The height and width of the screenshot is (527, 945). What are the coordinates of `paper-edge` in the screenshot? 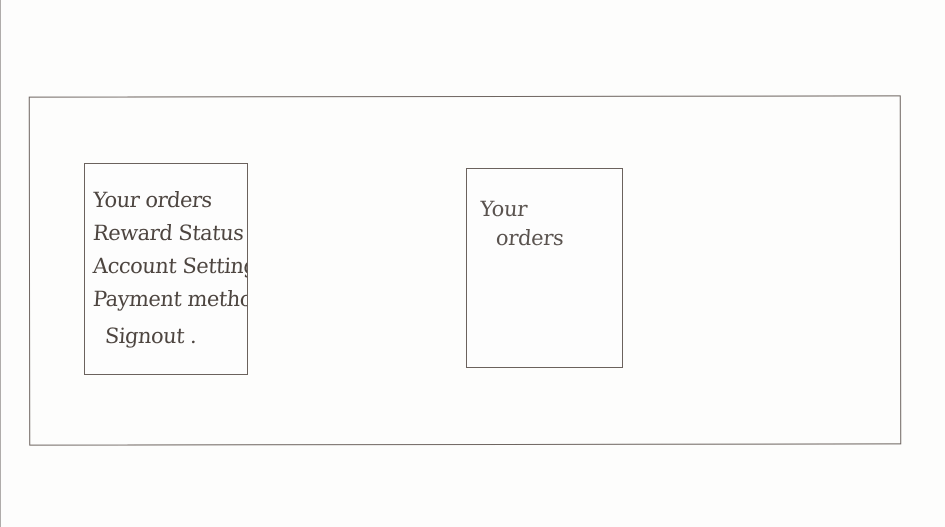 It's located at (0, 263).